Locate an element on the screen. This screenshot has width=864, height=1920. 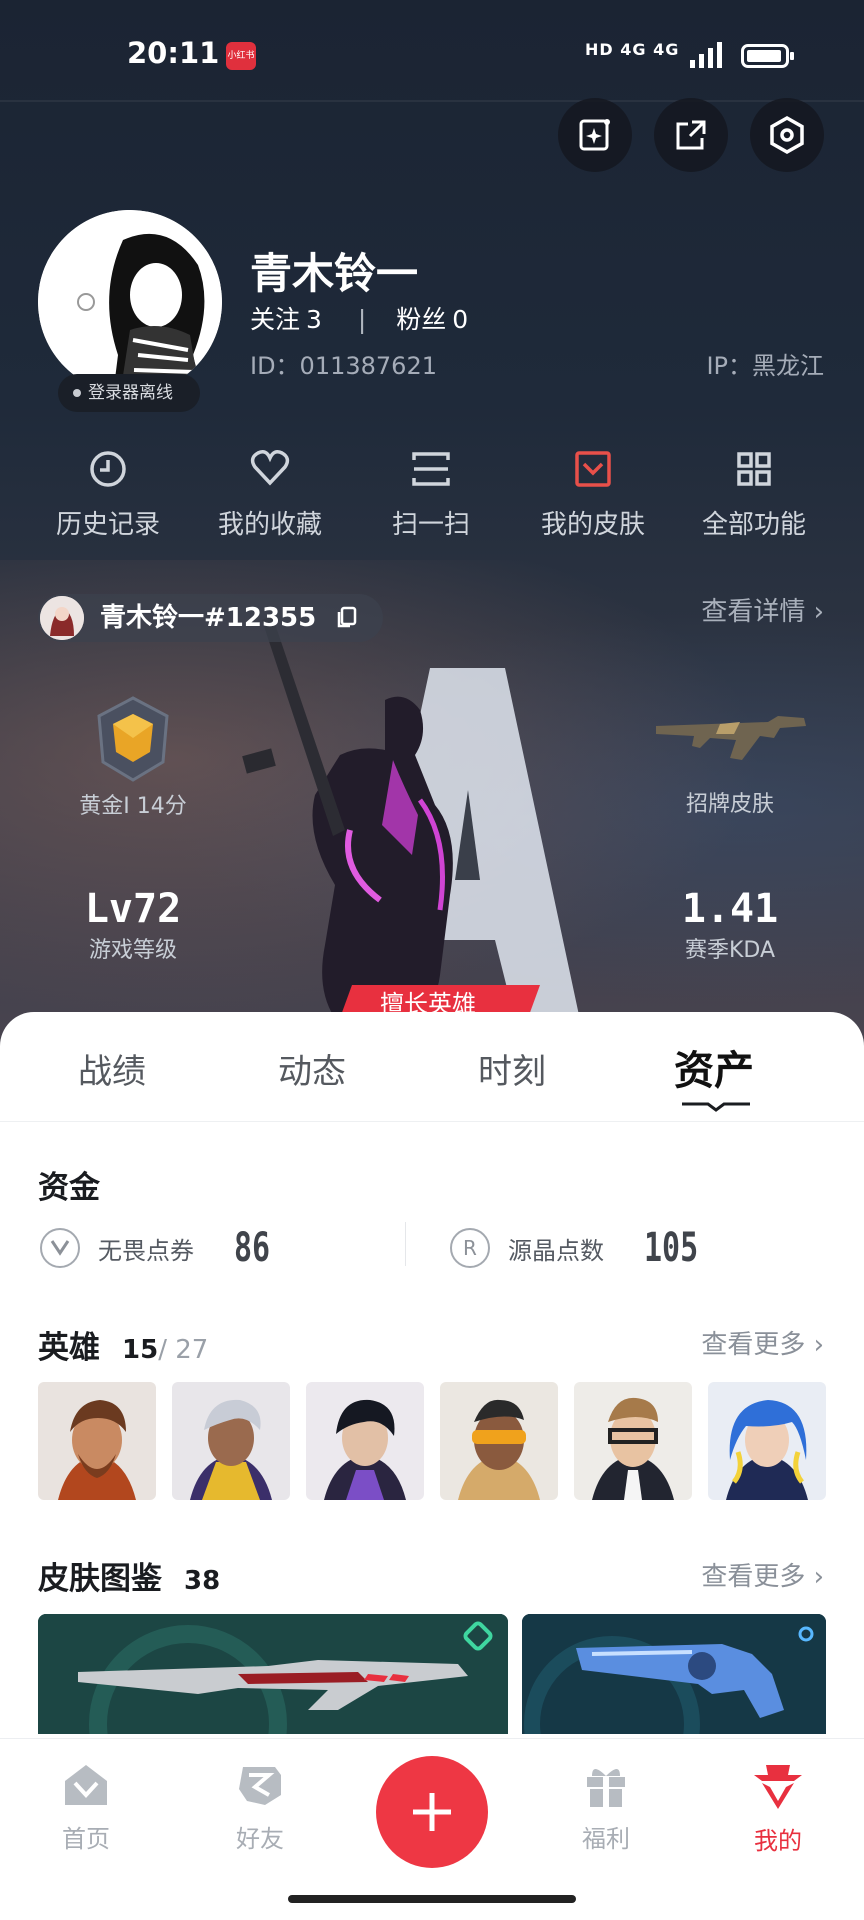
history-icon is located at coordinates (108, 469).